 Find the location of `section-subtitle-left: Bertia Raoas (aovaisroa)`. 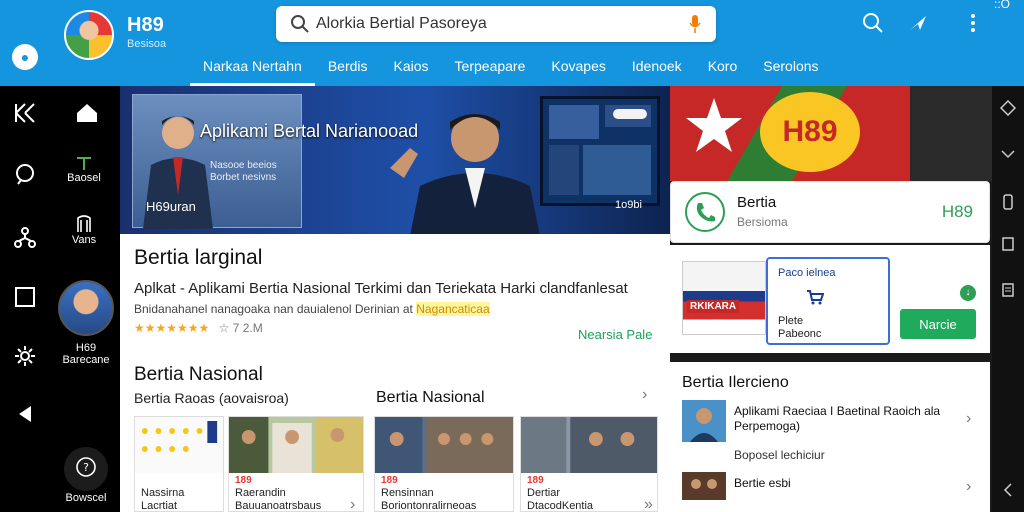

section-subtitle-left: Bertia Raoas (aovaisroa) is located at coordinates (211, 398).